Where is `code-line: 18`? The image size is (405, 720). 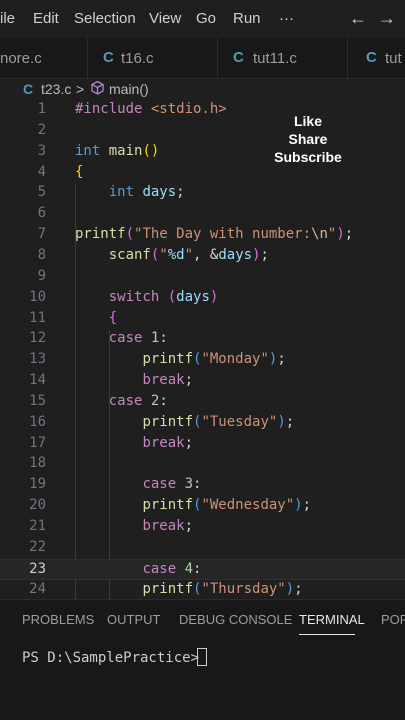
code-line: 18 is located at coordinates (202, 464).